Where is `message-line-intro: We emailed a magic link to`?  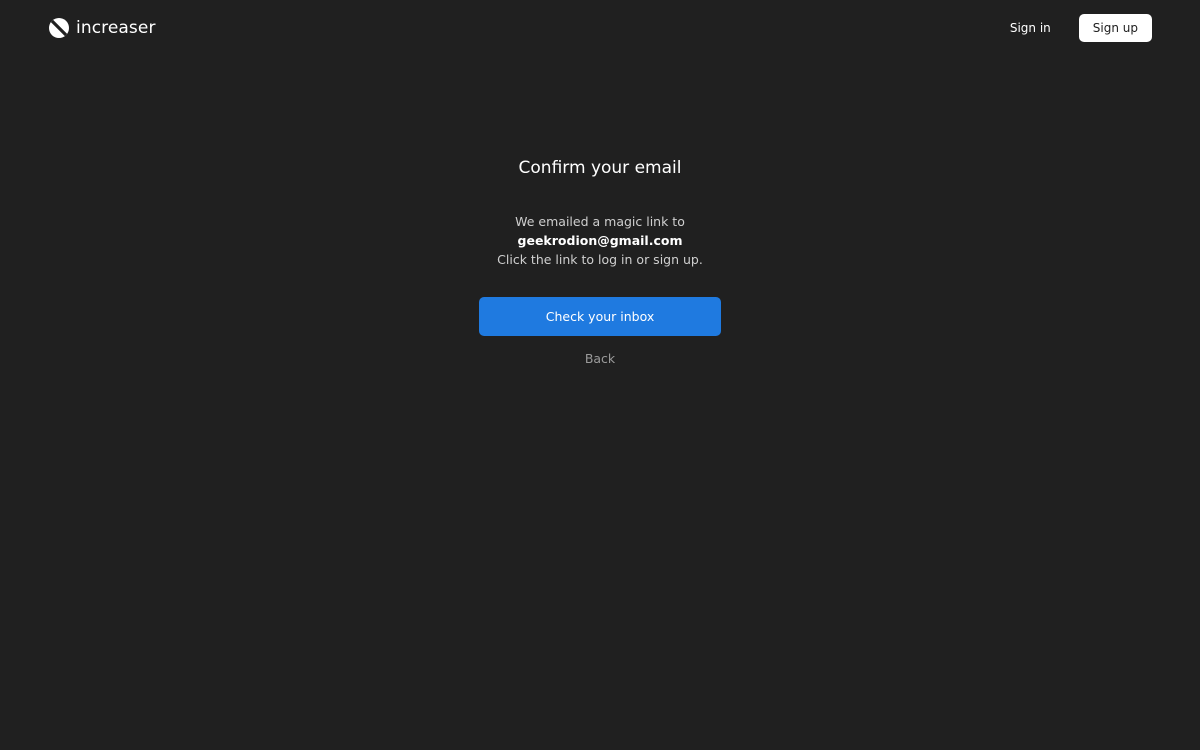 message-line-intro: We emailed a magic link to is located at coordinates (600, 221).